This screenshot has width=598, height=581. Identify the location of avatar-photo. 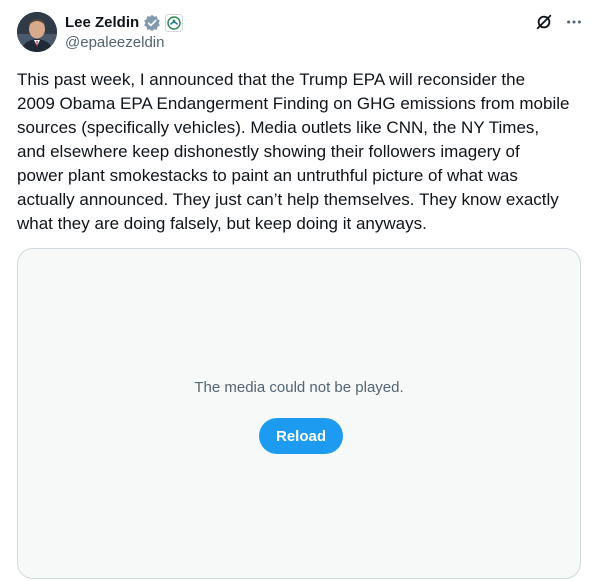
(37, 32).